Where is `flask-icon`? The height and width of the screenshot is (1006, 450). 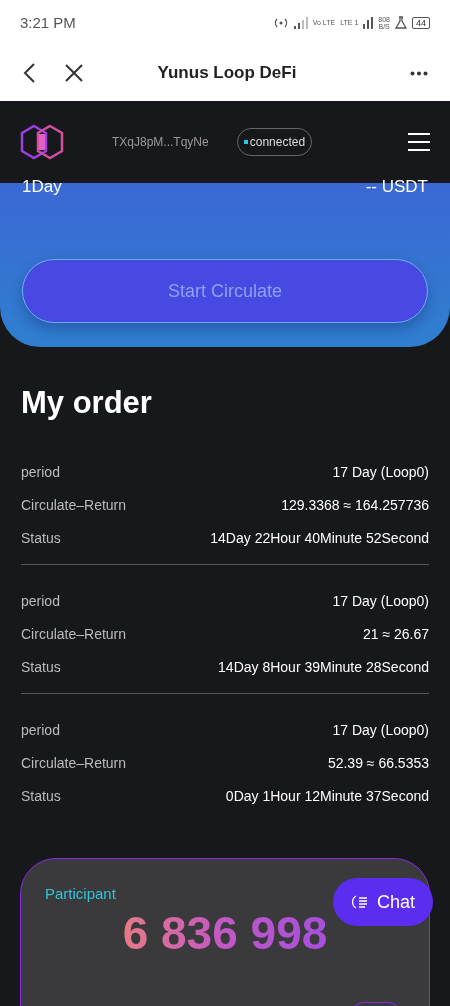
flask-icon is located at coordinates (401, 22).